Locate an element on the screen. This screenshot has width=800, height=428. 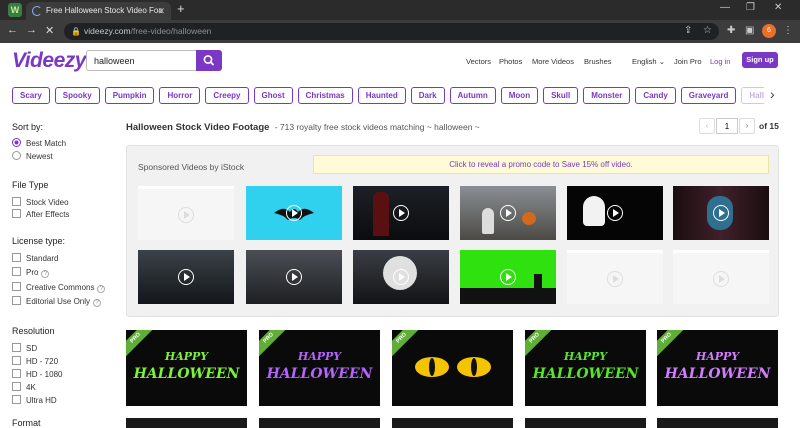
signup-button: Sign up is located at coordinates (760, 60).